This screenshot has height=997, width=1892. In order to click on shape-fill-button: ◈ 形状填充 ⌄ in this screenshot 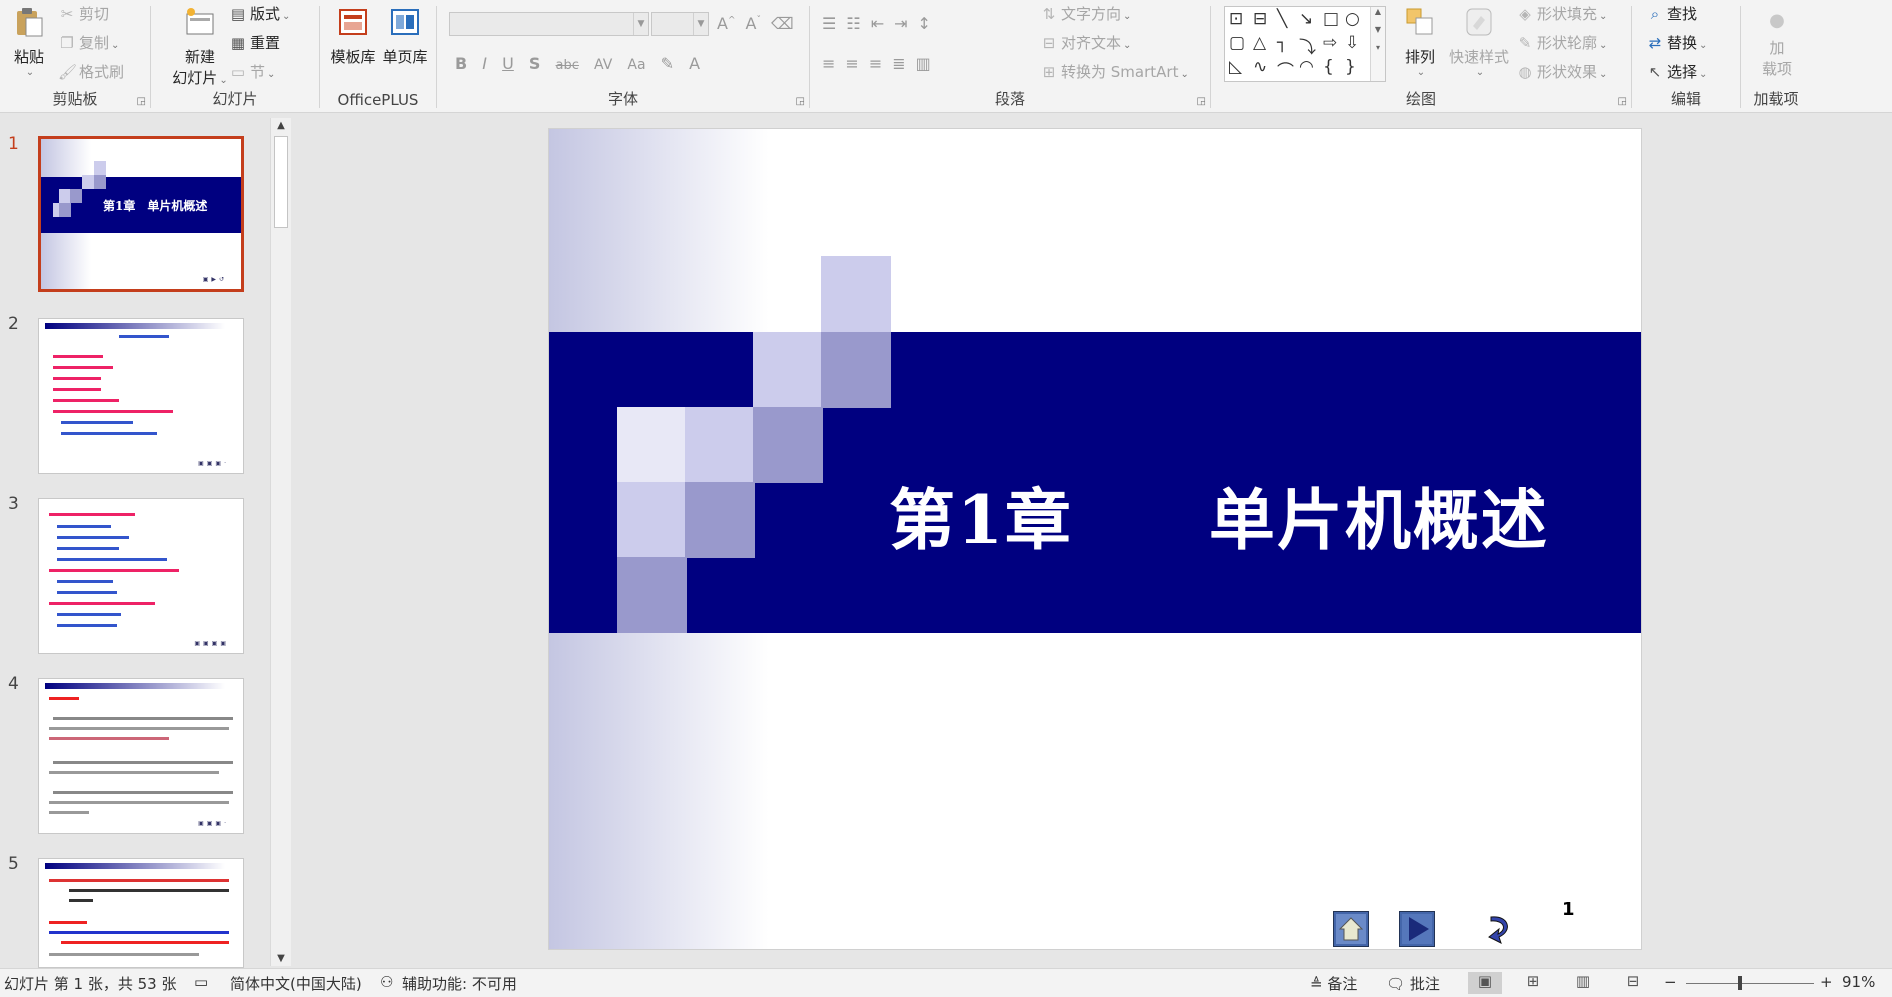, I will do `click(1561, 14)`.